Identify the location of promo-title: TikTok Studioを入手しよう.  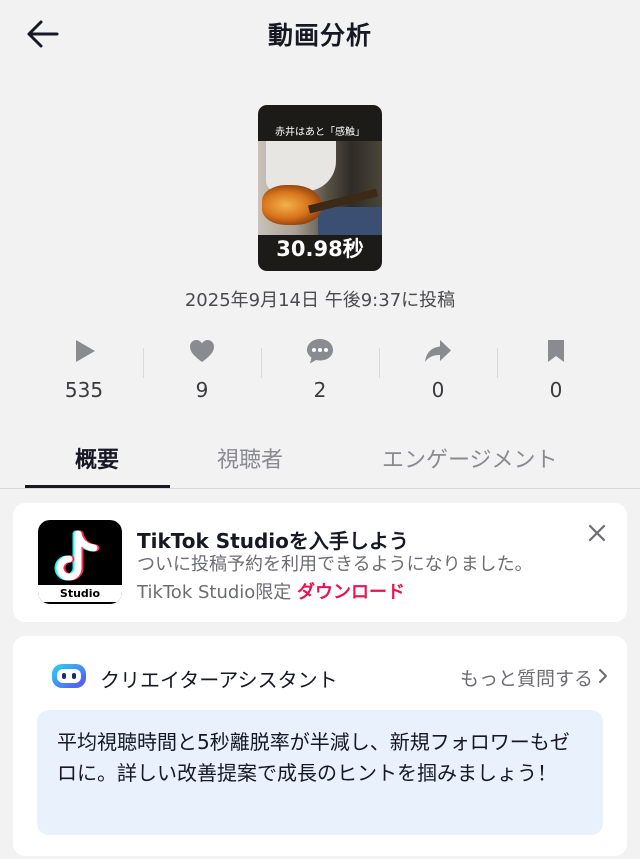
(273, 541).